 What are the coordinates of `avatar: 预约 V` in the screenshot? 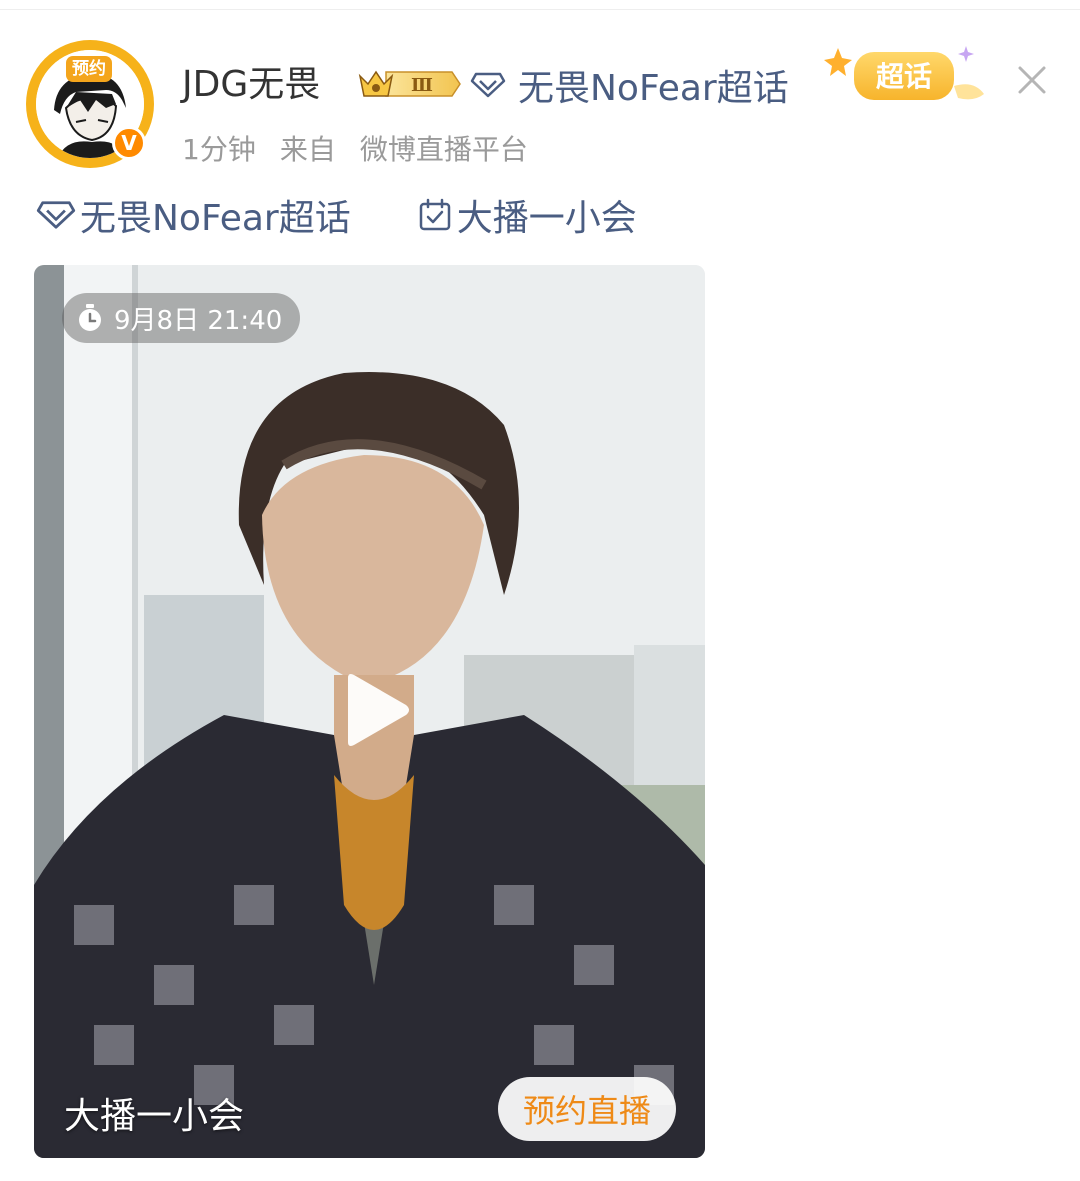 It's located at (90, 104).